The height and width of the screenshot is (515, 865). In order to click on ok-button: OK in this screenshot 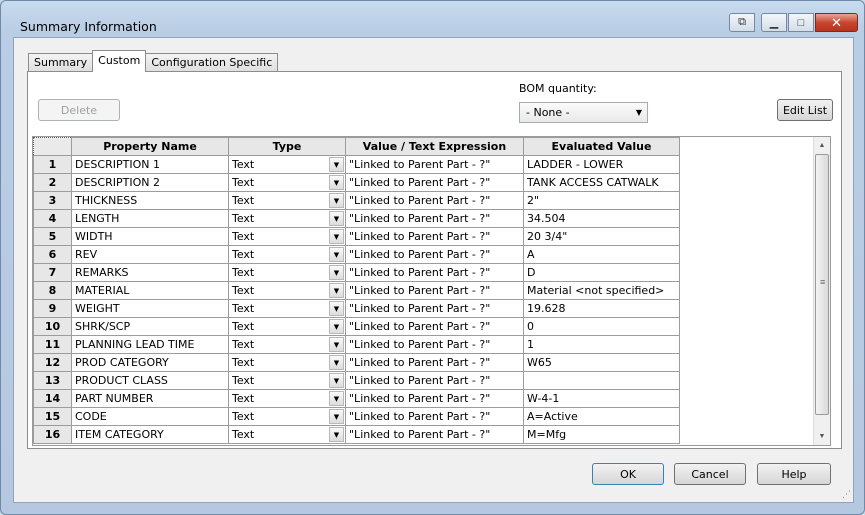, I will do `click(628, 474)`.